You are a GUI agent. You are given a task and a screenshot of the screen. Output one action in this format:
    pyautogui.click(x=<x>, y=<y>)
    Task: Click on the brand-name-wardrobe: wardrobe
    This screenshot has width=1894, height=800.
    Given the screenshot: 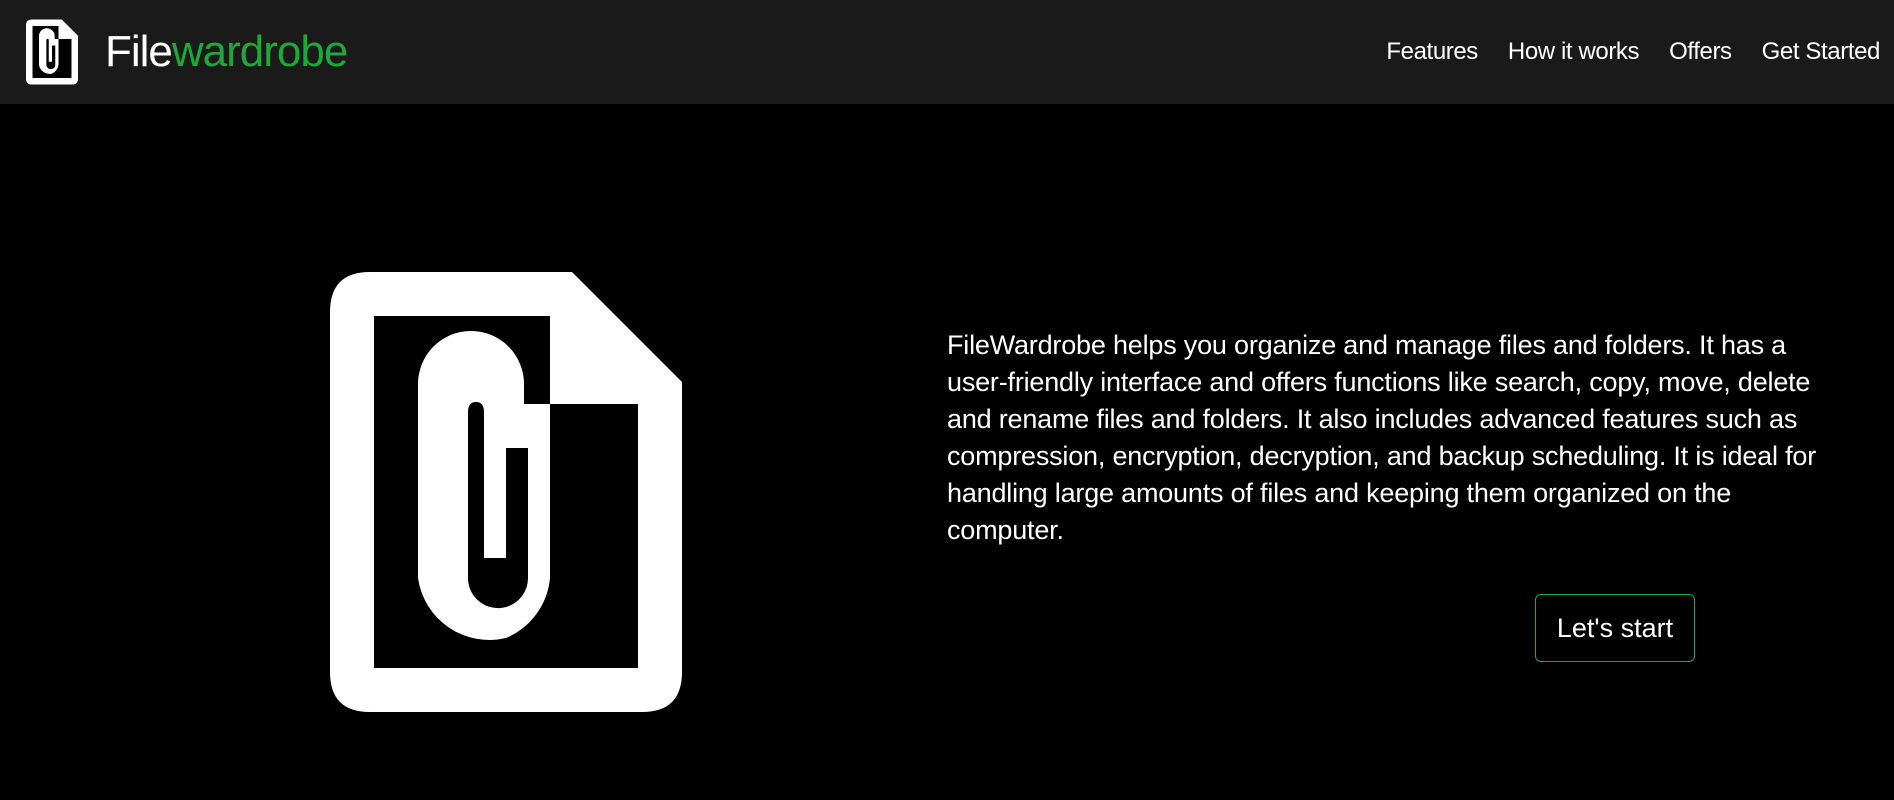 What is the action you would take?
    pyautogui.click(x=259, y=51)
    